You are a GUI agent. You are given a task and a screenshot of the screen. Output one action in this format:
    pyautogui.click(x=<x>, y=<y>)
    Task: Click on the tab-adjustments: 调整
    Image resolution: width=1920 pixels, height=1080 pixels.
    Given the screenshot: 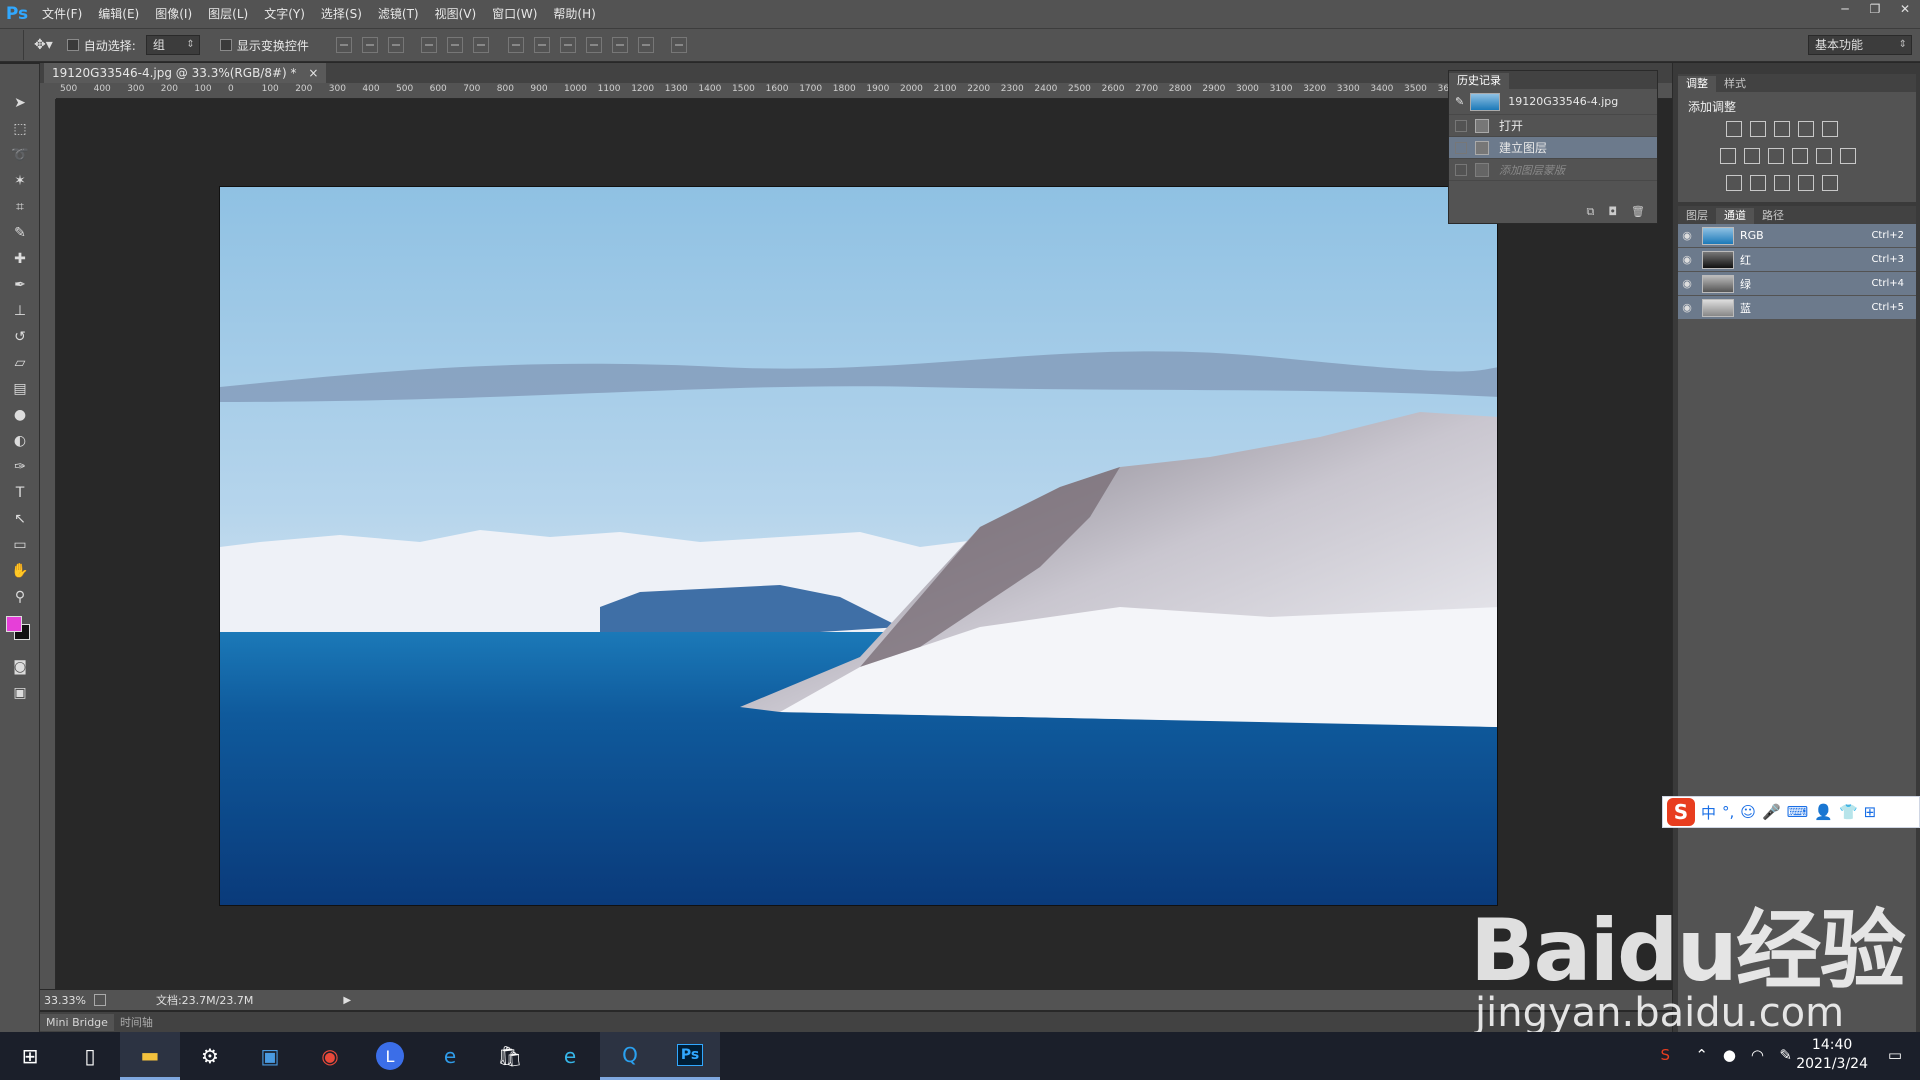 What is the action you would take?
    pyautogui.click(x=1697, y=84)
    